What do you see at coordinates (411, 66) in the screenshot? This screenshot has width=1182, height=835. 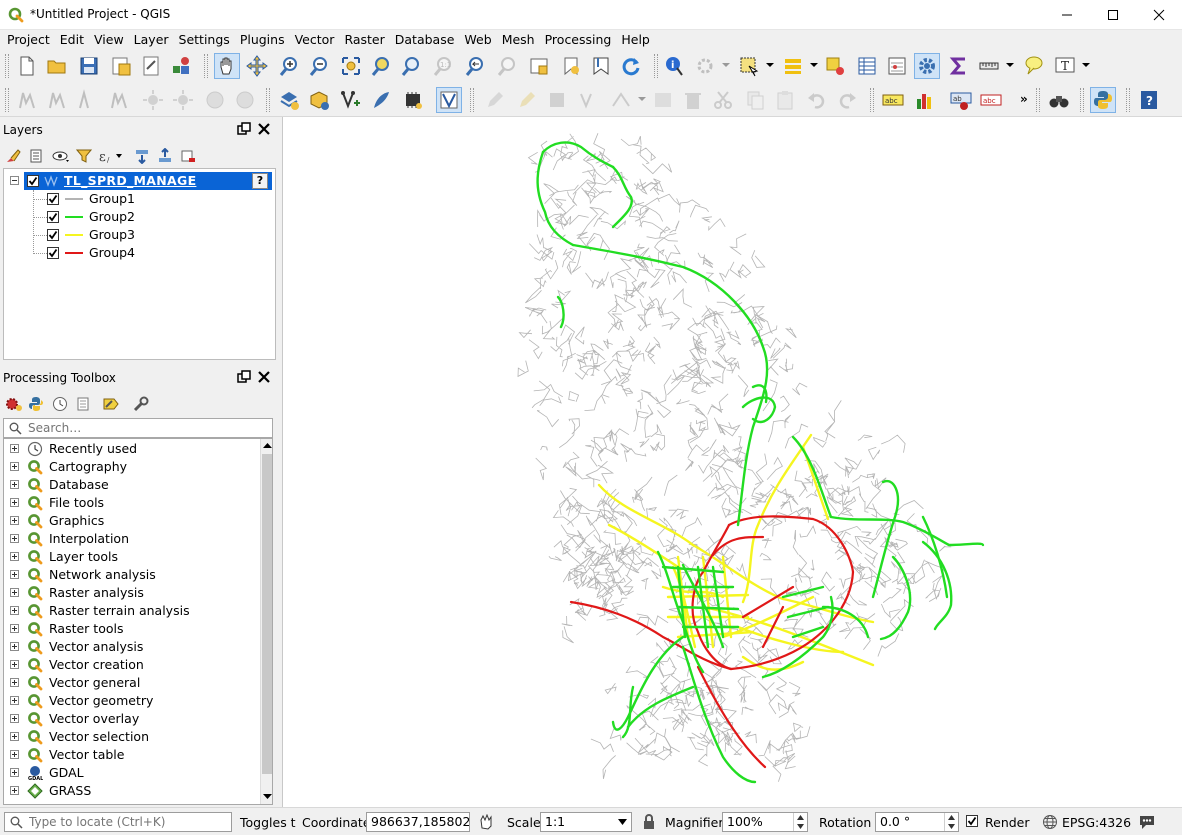 I see `zoom-to-layer-button` at bounding box center [411, 66].